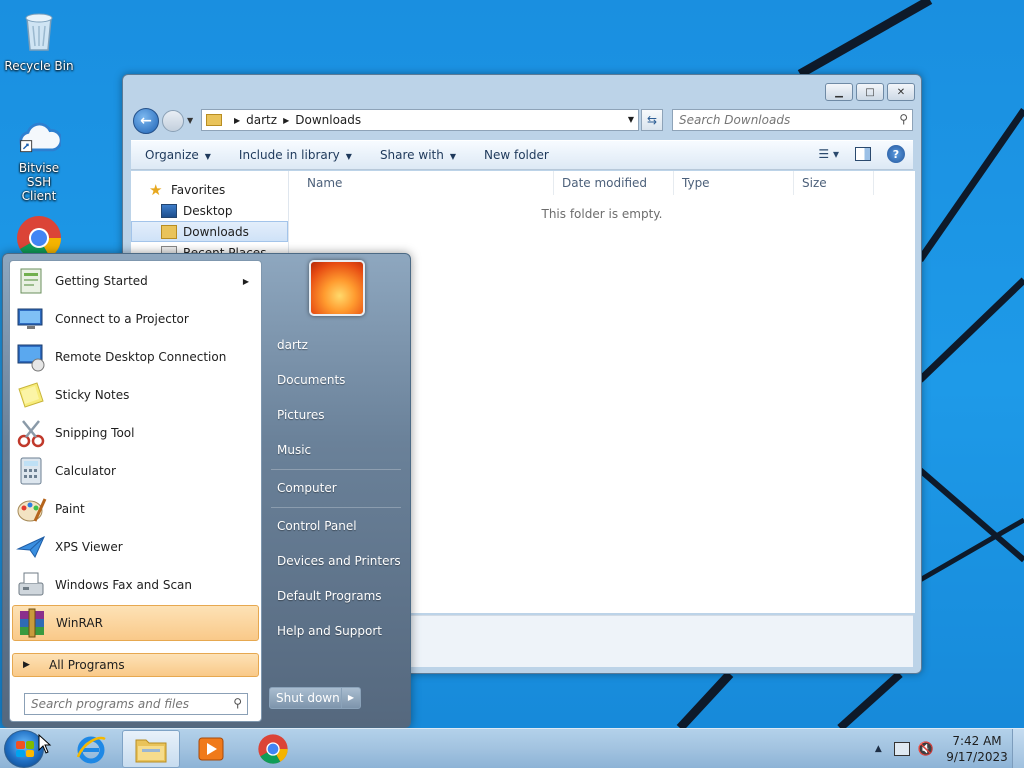 This screenshot has width=1024, height=768. What do you see at coordinates (294, 450) in the screenshot?
I see `start-link-music: Music` at bounding box center [294, 450].